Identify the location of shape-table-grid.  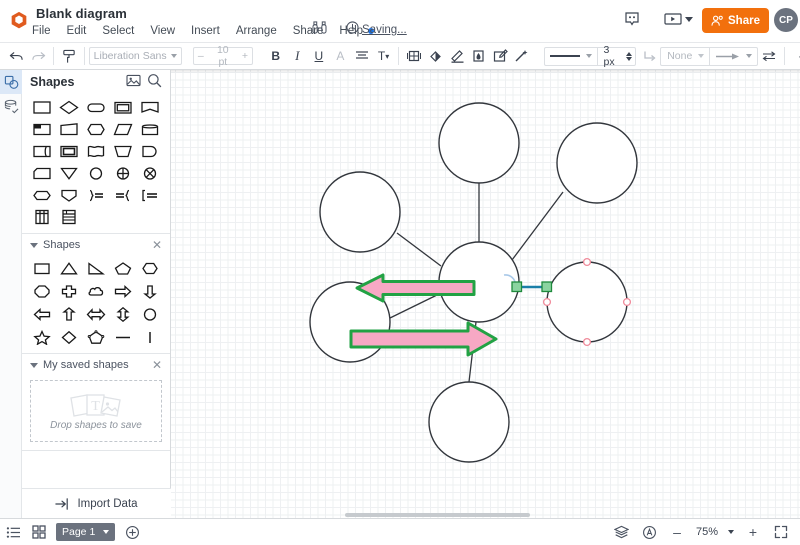
(41, 217).